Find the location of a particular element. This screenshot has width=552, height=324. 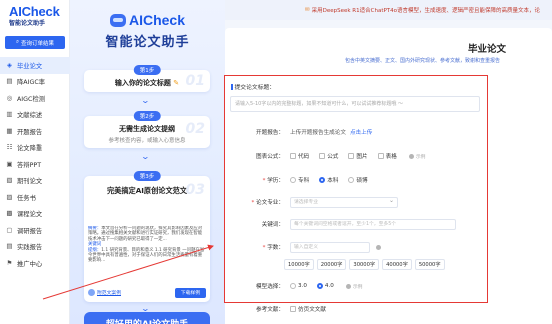

logo: AICheck 智能论文助手 is located at coordinates (34, 14).